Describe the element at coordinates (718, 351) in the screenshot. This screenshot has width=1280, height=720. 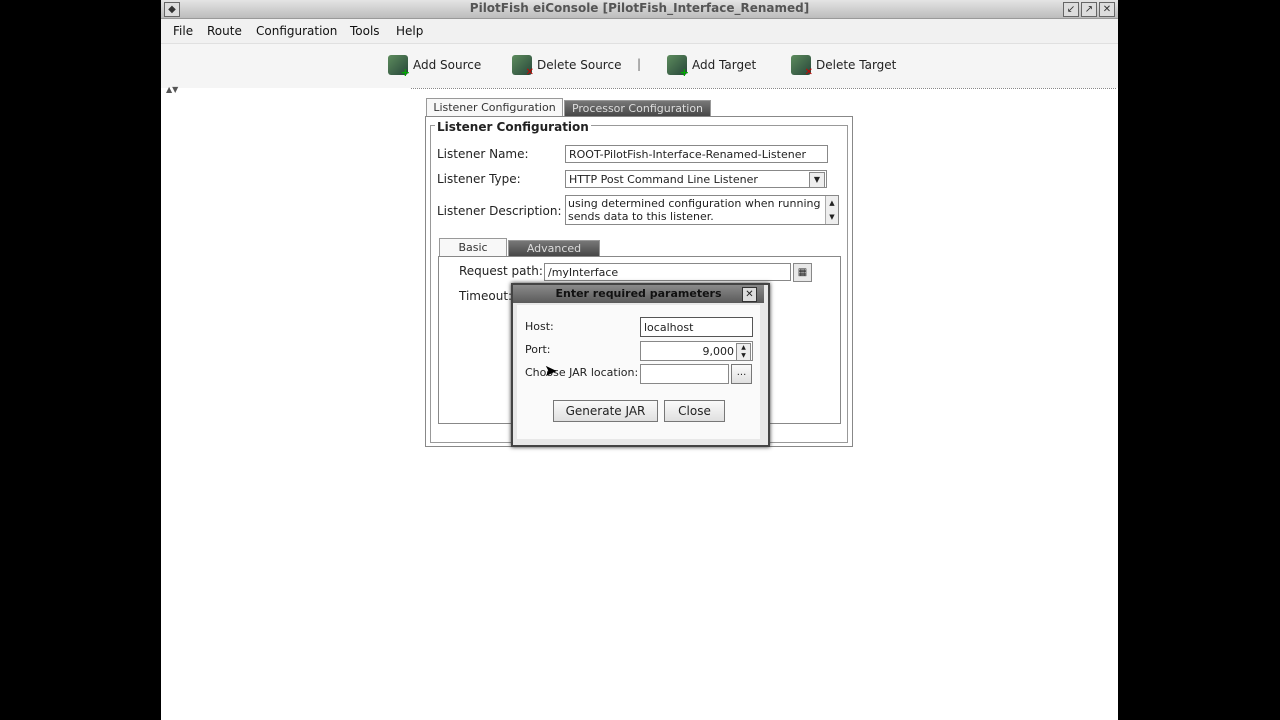
I see `port-value: 9,000` at that location.